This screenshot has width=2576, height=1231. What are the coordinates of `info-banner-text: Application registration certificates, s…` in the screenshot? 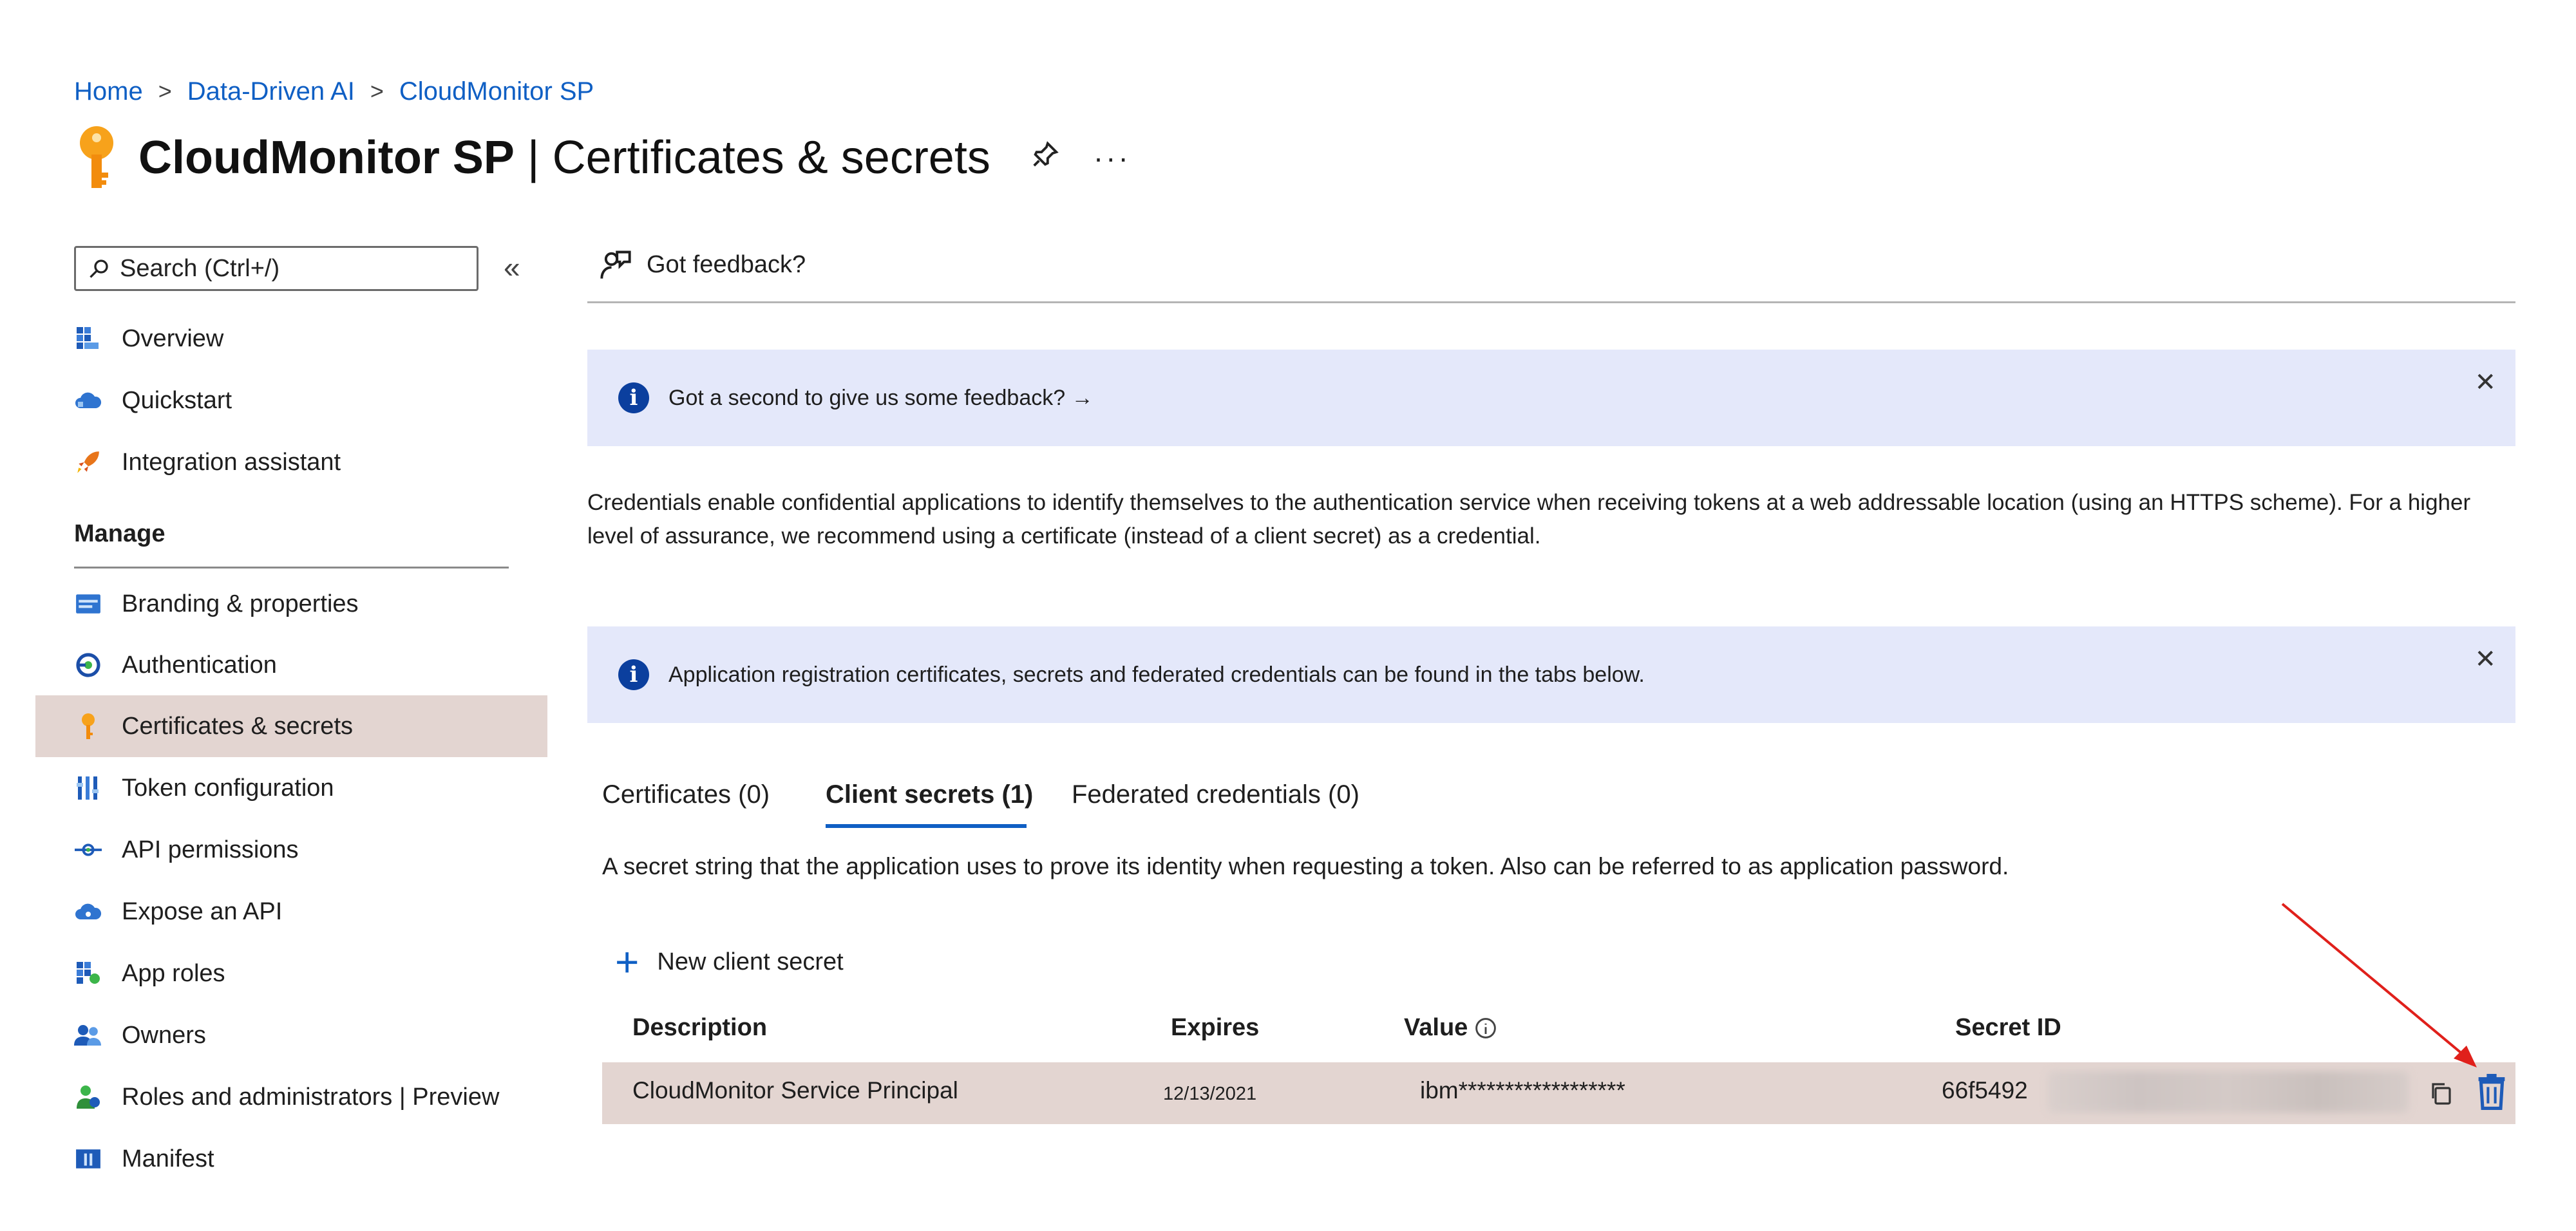 It's located at (1157, 675).